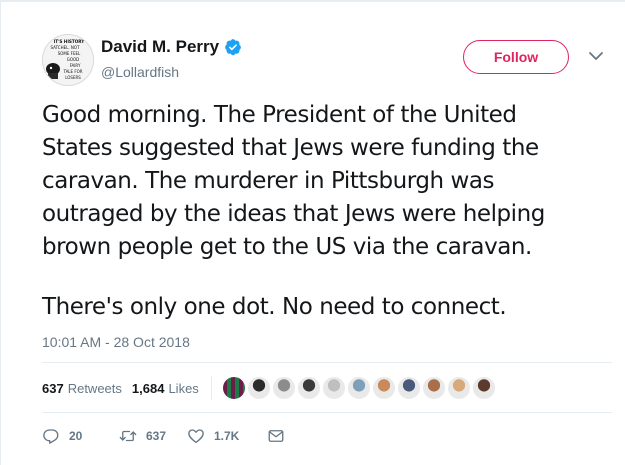 This screenshot has height=465, width=625. Describe the element at coordinates (196, 436) in the screenshot. I see `heart-icon` at that location.